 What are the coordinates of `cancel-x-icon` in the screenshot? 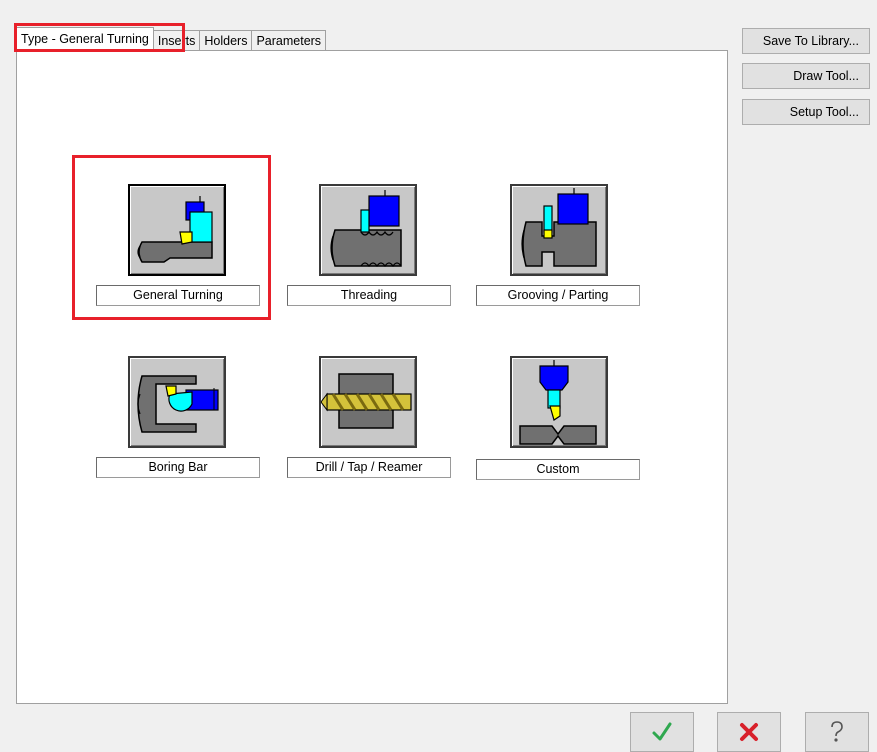 It's located at (749, 732).